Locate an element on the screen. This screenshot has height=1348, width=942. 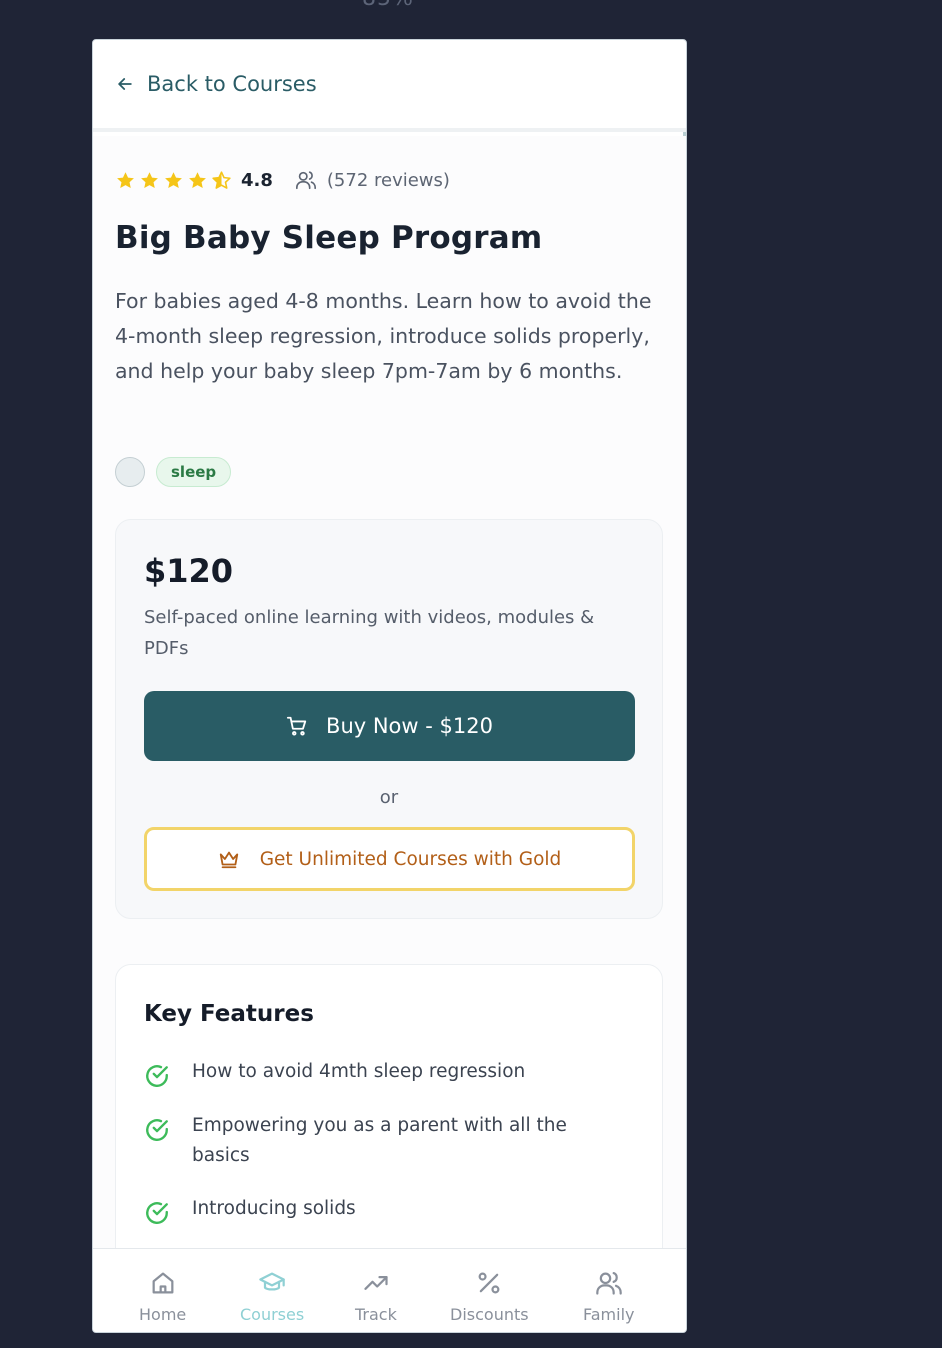
nav-track-label: Track is located at coordinates (376, 1314).